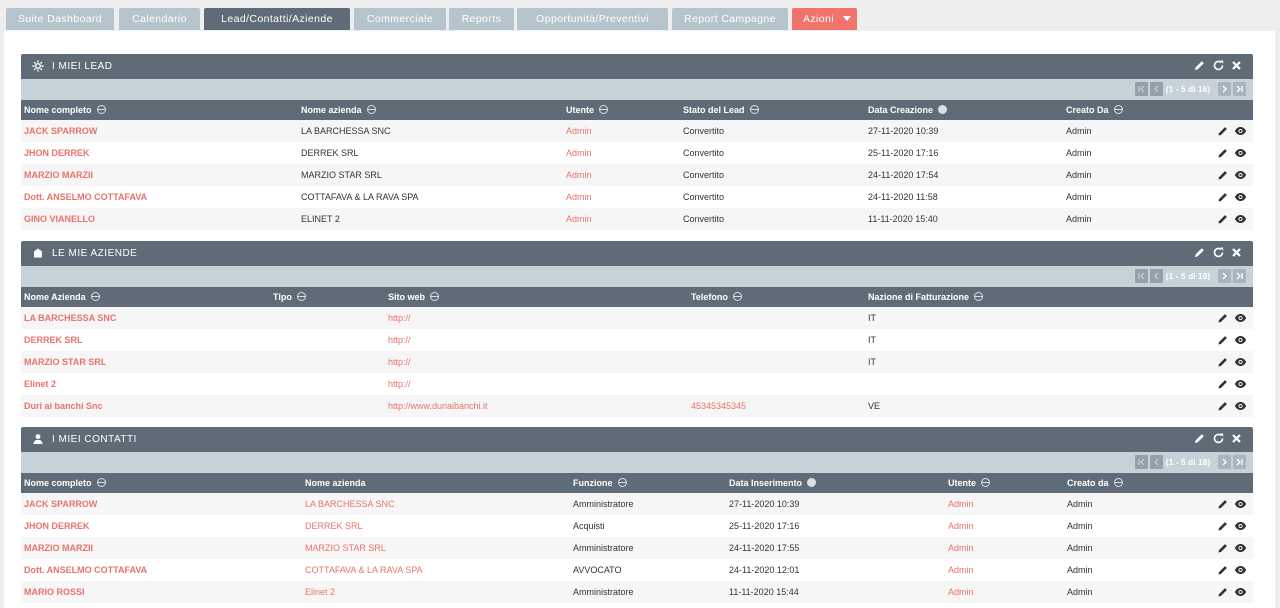  Describe the element at coordinates (159, 131) in the screenshot. I see `lead-name-link: JACK SPARROW` at that location.